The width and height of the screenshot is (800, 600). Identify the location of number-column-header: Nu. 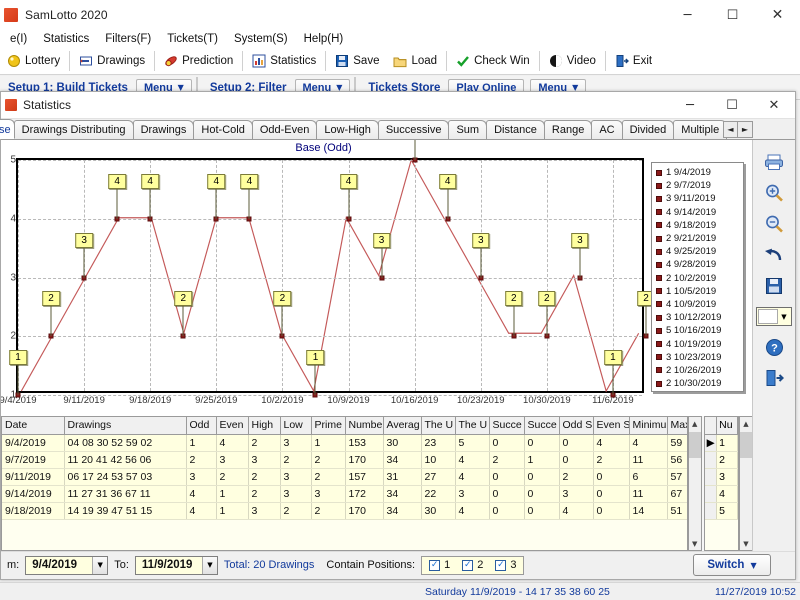
(727, 426).